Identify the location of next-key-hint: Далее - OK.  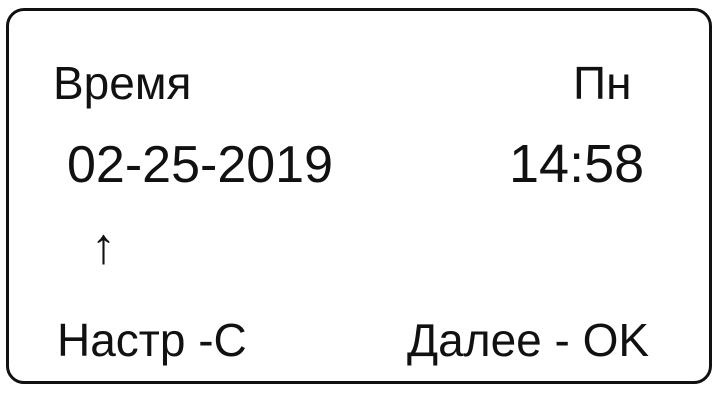
(528, 340).